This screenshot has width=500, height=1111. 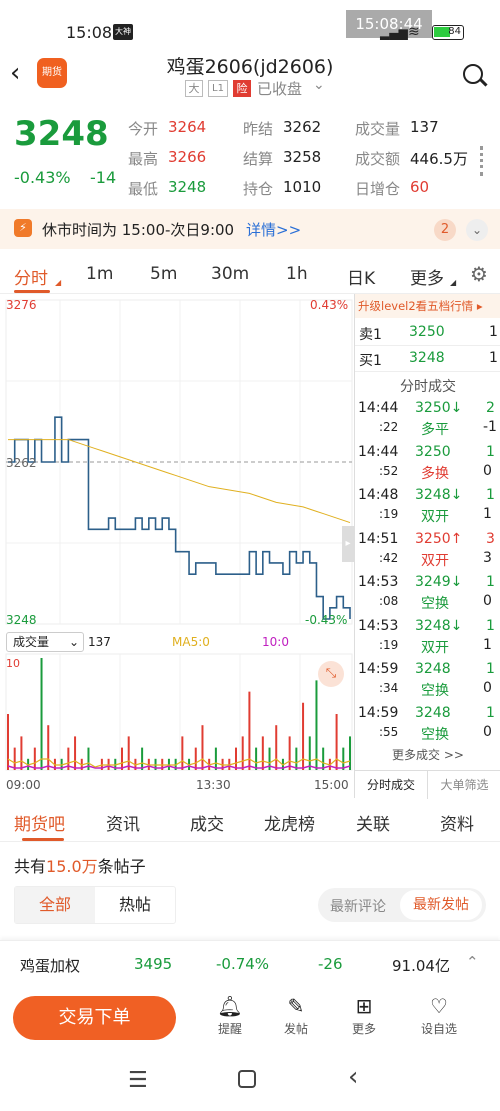 What do you see at coordinates (427, 276) in the screenshot?
I see `tab-more: 更多` at bounding box center [427, 276].